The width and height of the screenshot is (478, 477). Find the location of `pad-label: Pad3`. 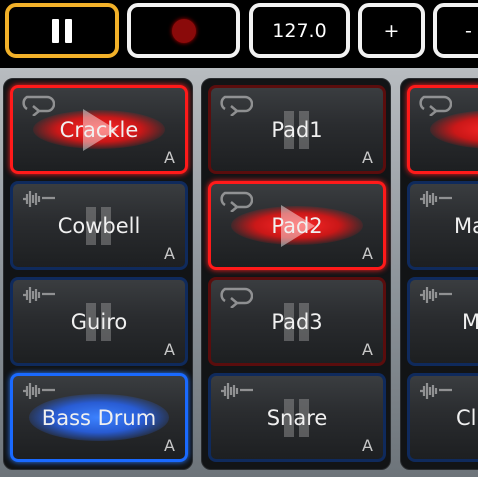

pad-label: Pad3 is located at coordinates (297, 321).